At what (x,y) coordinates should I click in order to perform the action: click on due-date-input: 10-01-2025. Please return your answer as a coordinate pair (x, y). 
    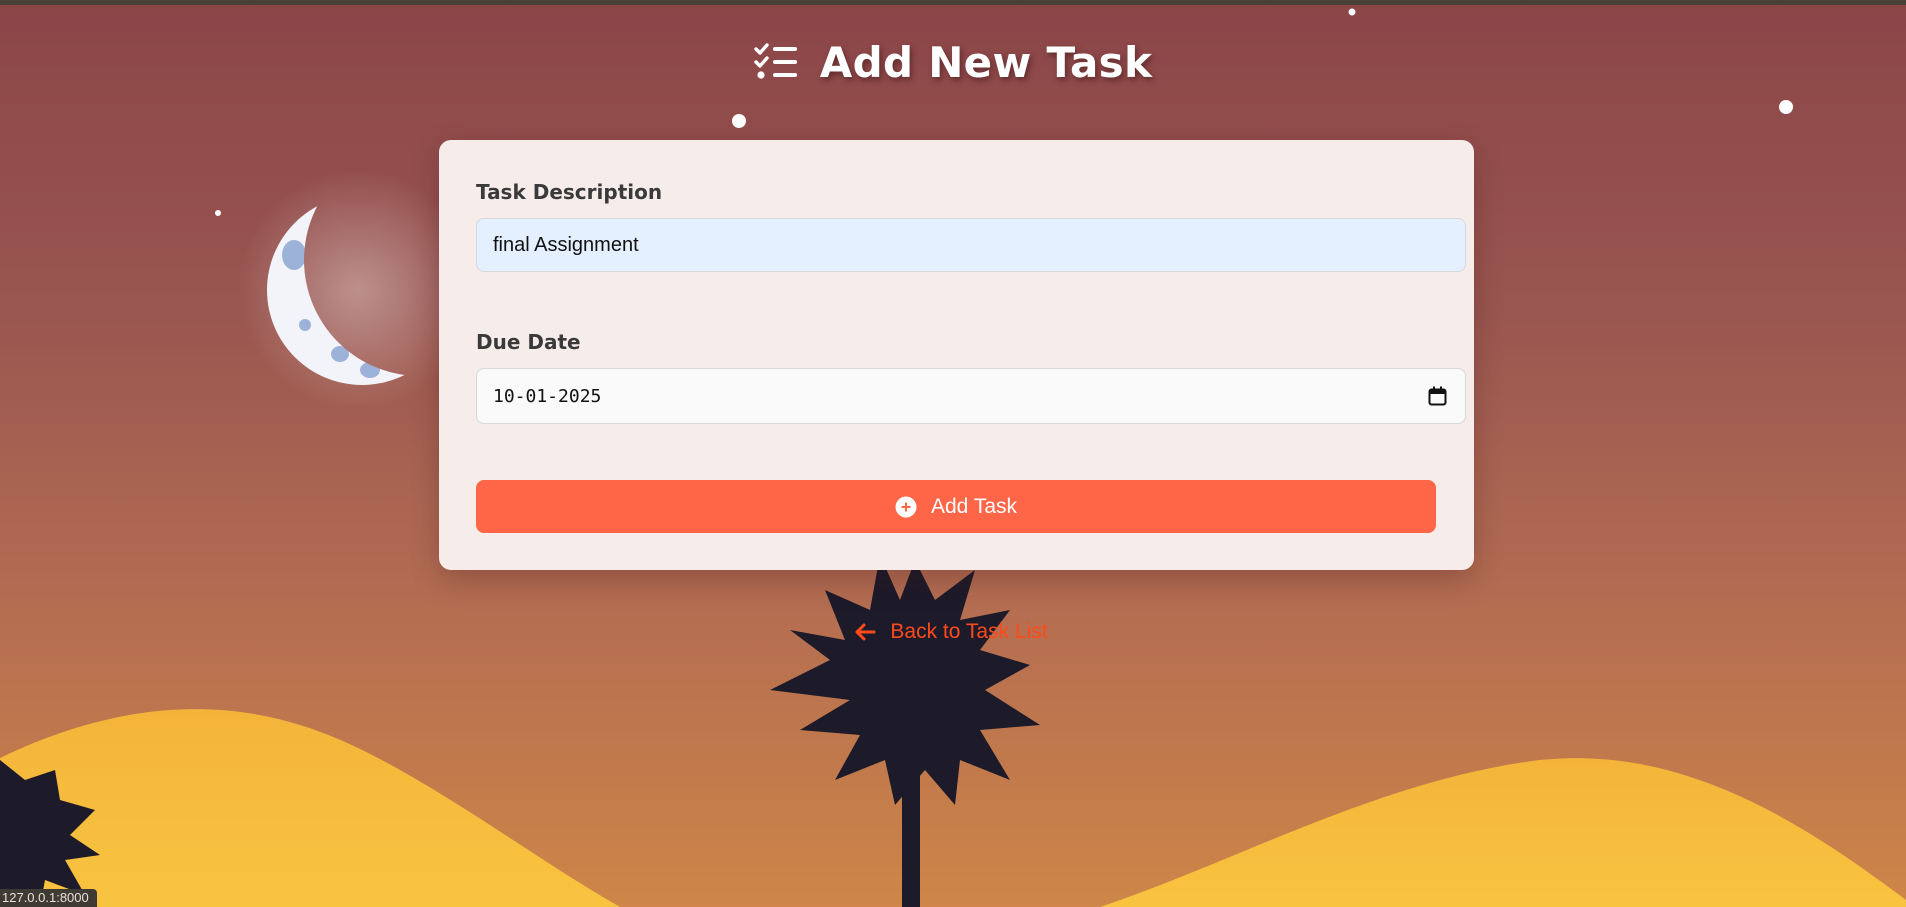
    Looking at the image, I should click on (971, 396).